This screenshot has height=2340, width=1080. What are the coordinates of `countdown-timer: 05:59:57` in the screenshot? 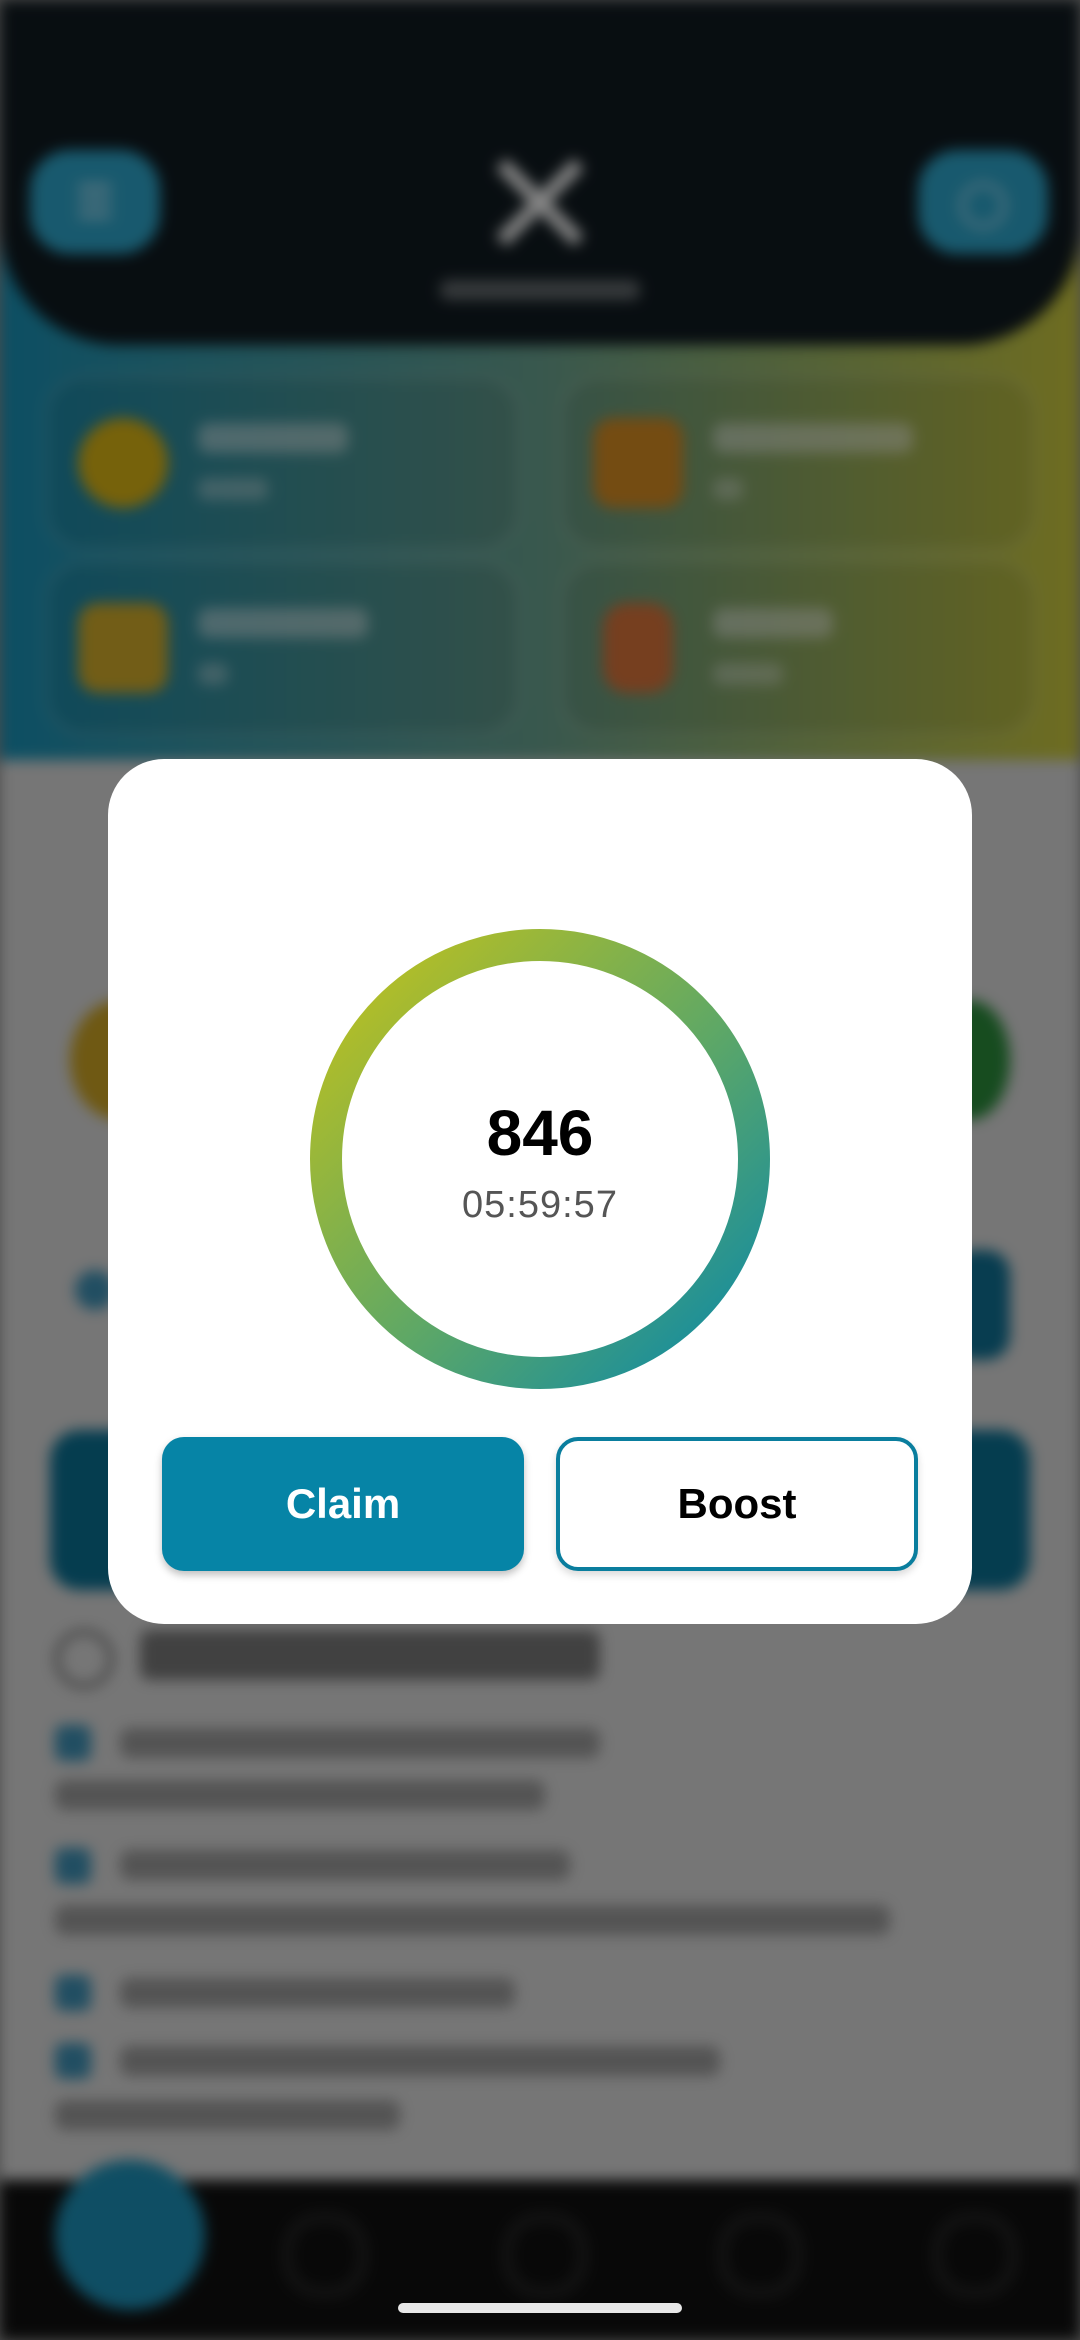 It's located at (540, 1205).